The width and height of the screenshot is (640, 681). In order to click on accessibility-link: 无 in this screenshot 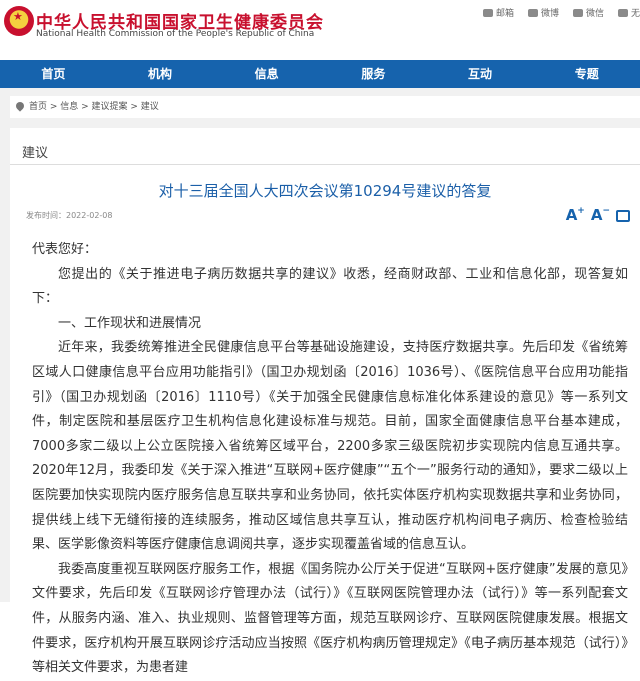, I will do `click(628, 12)`.